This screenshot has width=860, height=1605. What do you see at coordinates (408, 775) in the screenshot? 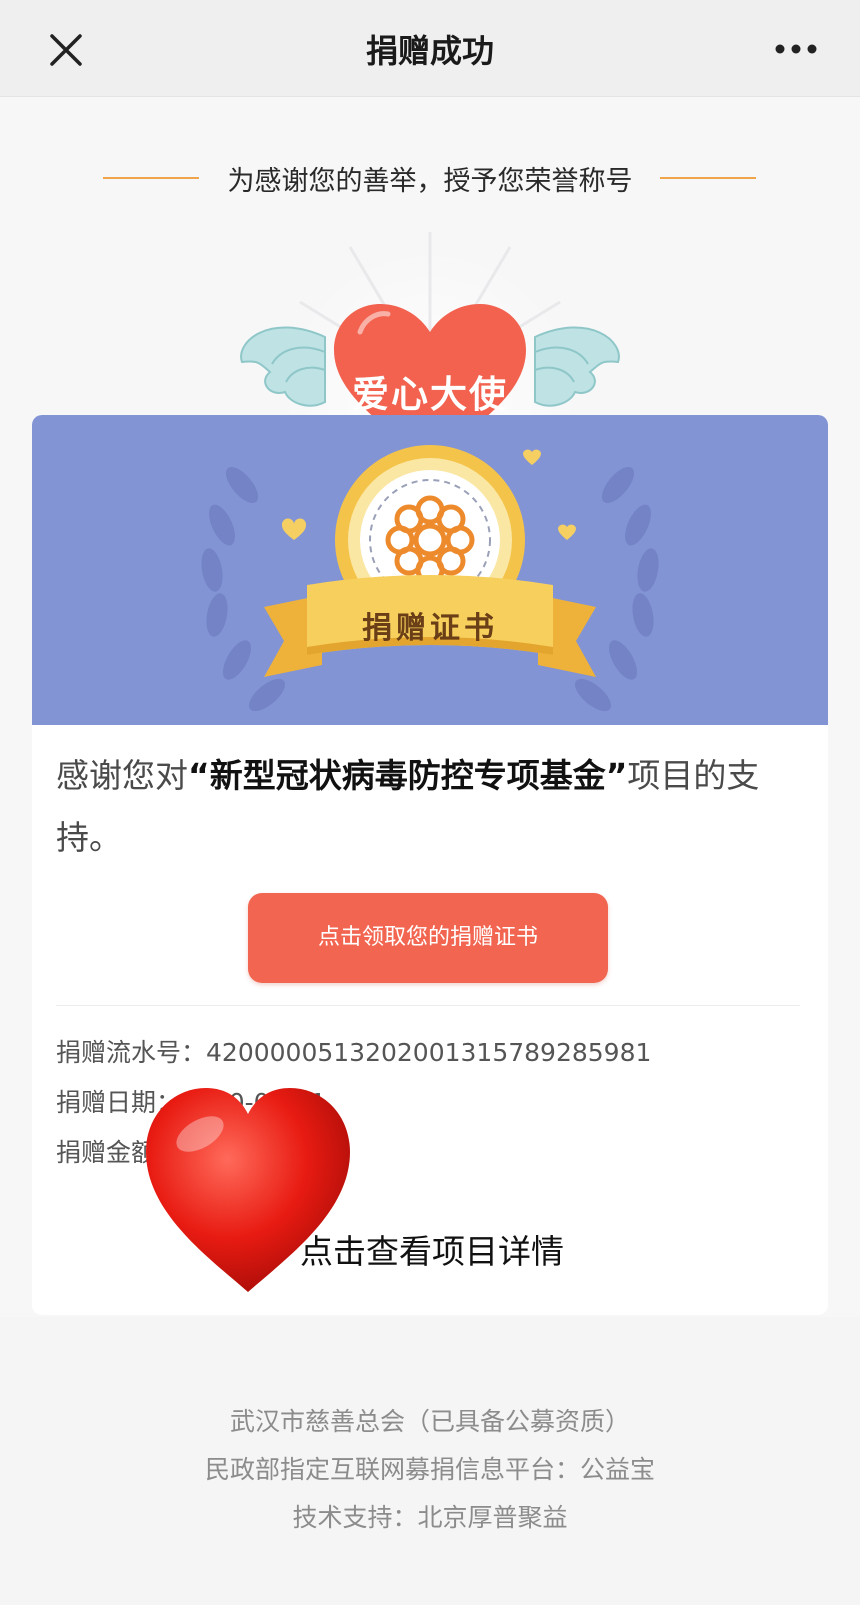
I see `project-name: “新型冠状病毒防控专项基金”` at bounding box center [408, 775].